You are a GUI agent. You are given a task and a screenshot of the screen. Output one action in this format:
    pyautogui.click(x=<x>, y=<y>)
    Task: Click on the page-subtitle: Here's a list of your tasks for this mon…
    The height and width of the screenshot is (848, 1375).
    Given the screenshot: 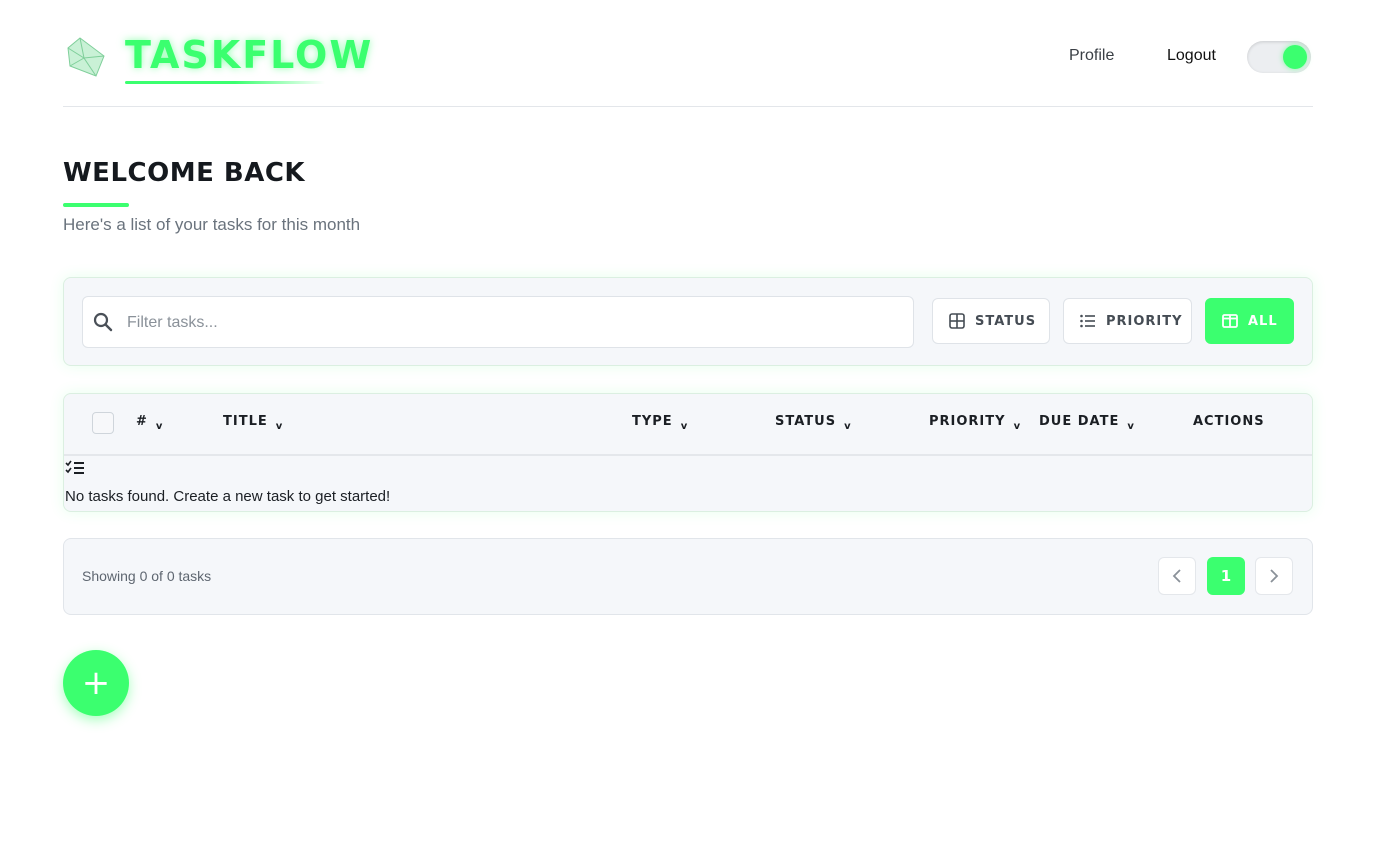 What is the action you would take?
    pyautogui.click(x=212, y=224)
    